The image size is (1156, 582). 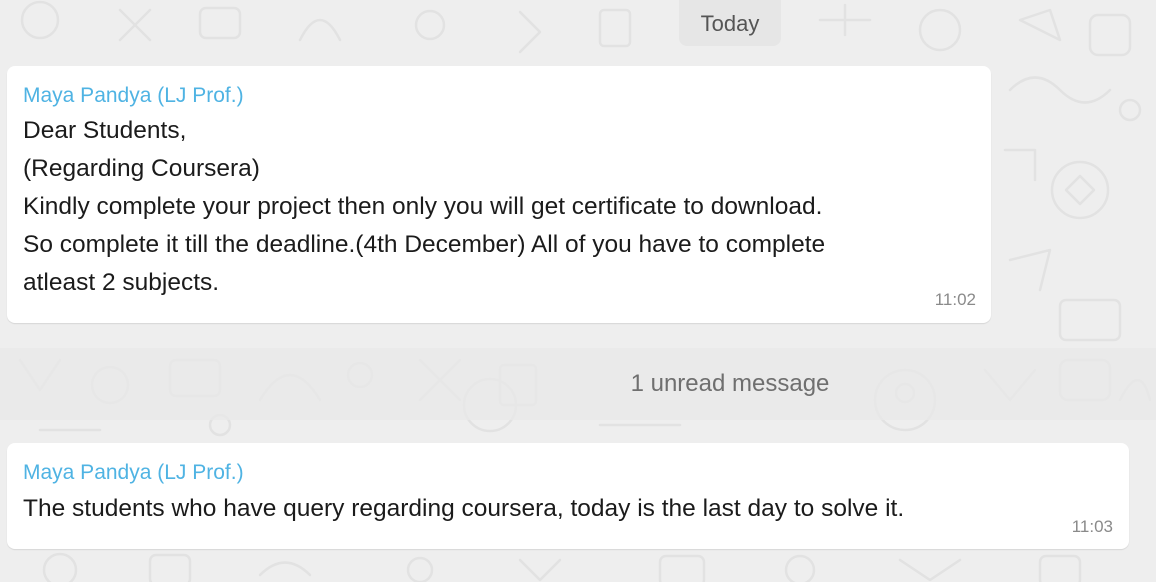 I want to click on unread-messages-label: 1 unread message, so click(x=730, y=383).